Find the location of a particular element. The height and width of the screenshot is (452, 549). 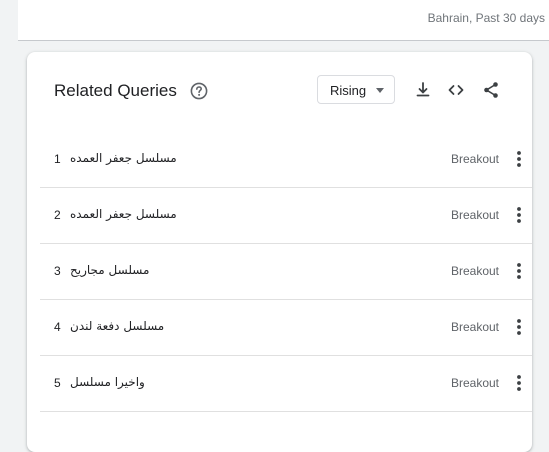

list-item: 2 مسلسل جعفر العمده Breakout is located at coordinates (286, 216).